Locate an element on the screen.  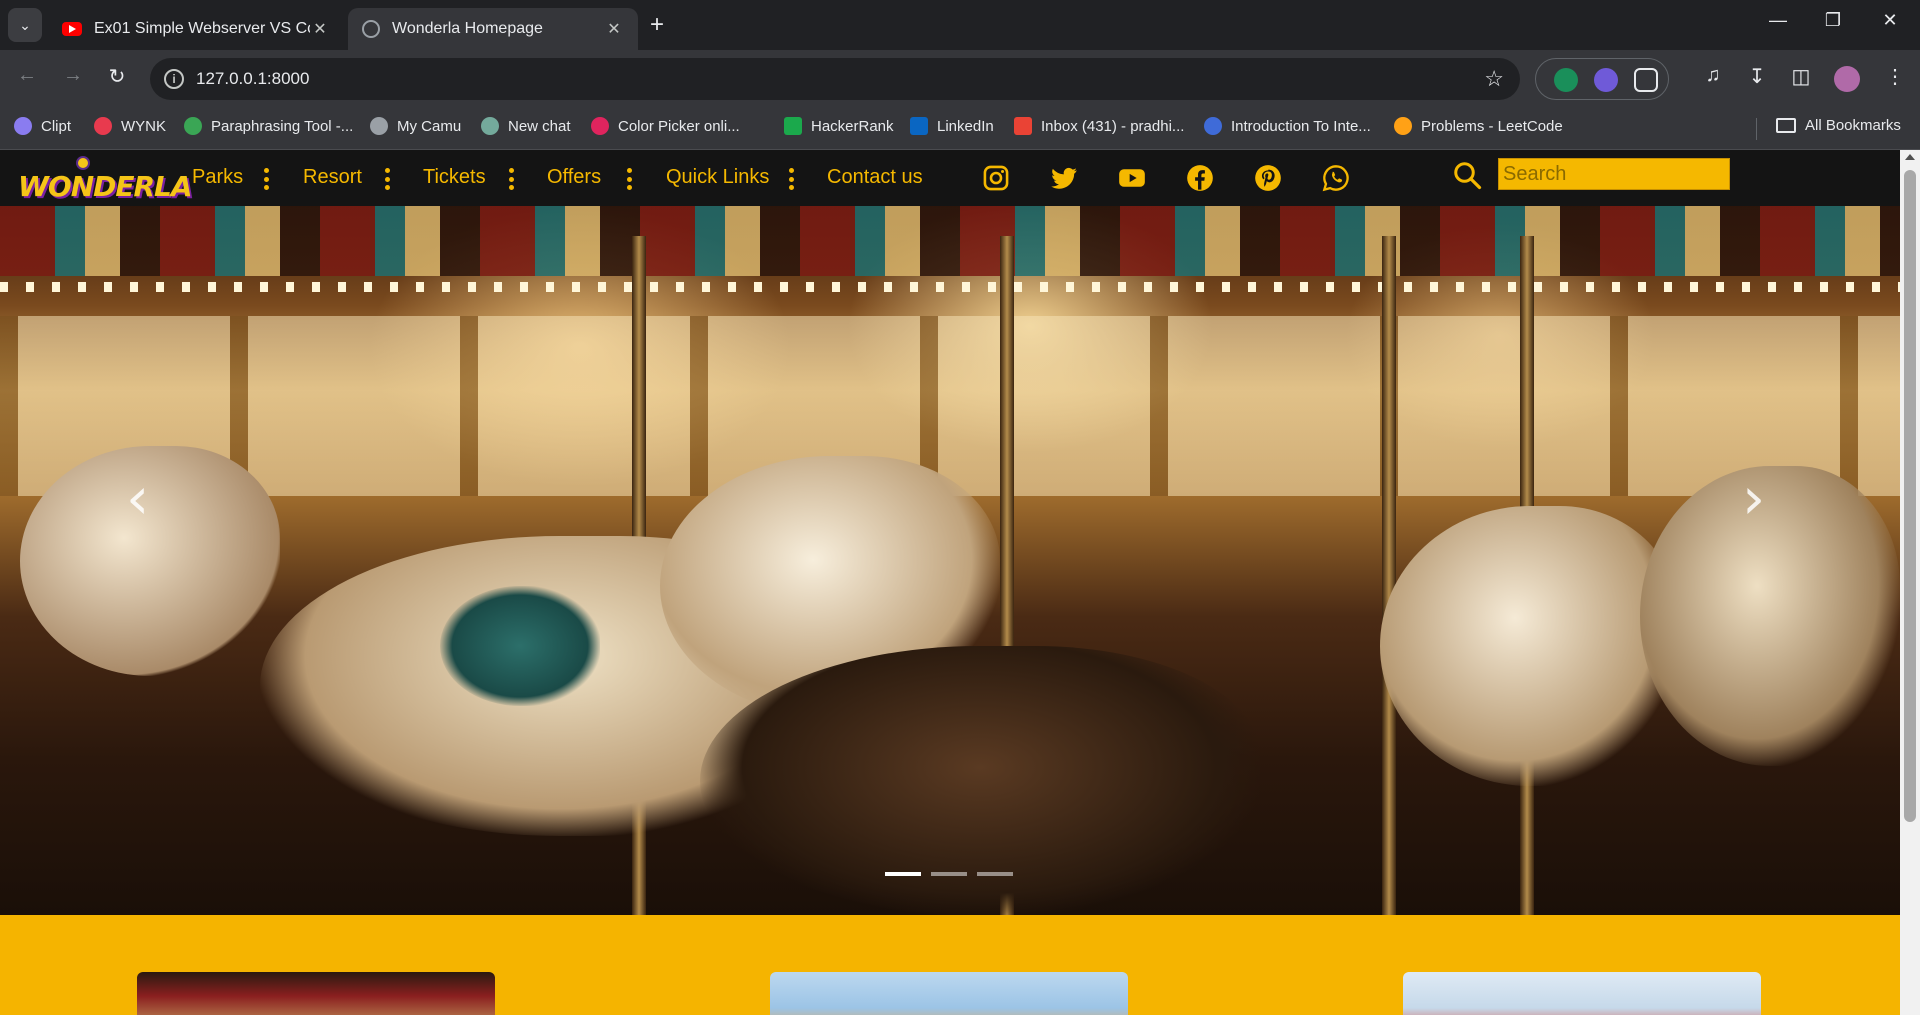
media-control-icon: ♫ is located at coordinates (1713, 75).